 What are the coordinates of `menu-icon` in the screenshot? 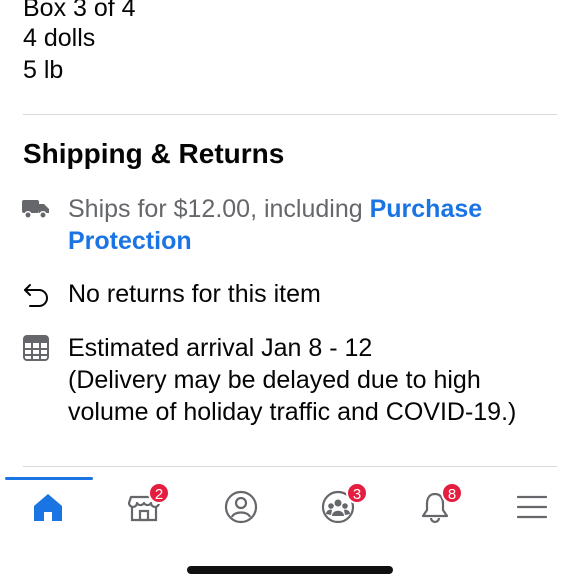 It's located at (532, 507).